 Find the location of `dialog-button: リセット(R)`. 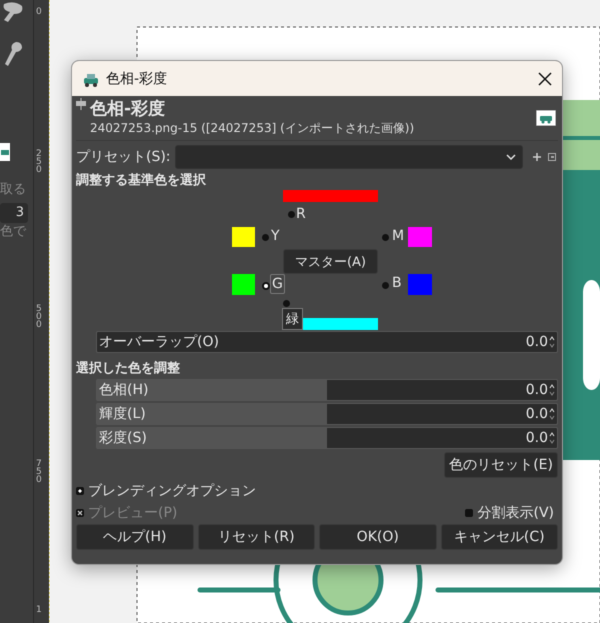

dialog-button: リセット(R) is located at coordinates (256, 537).